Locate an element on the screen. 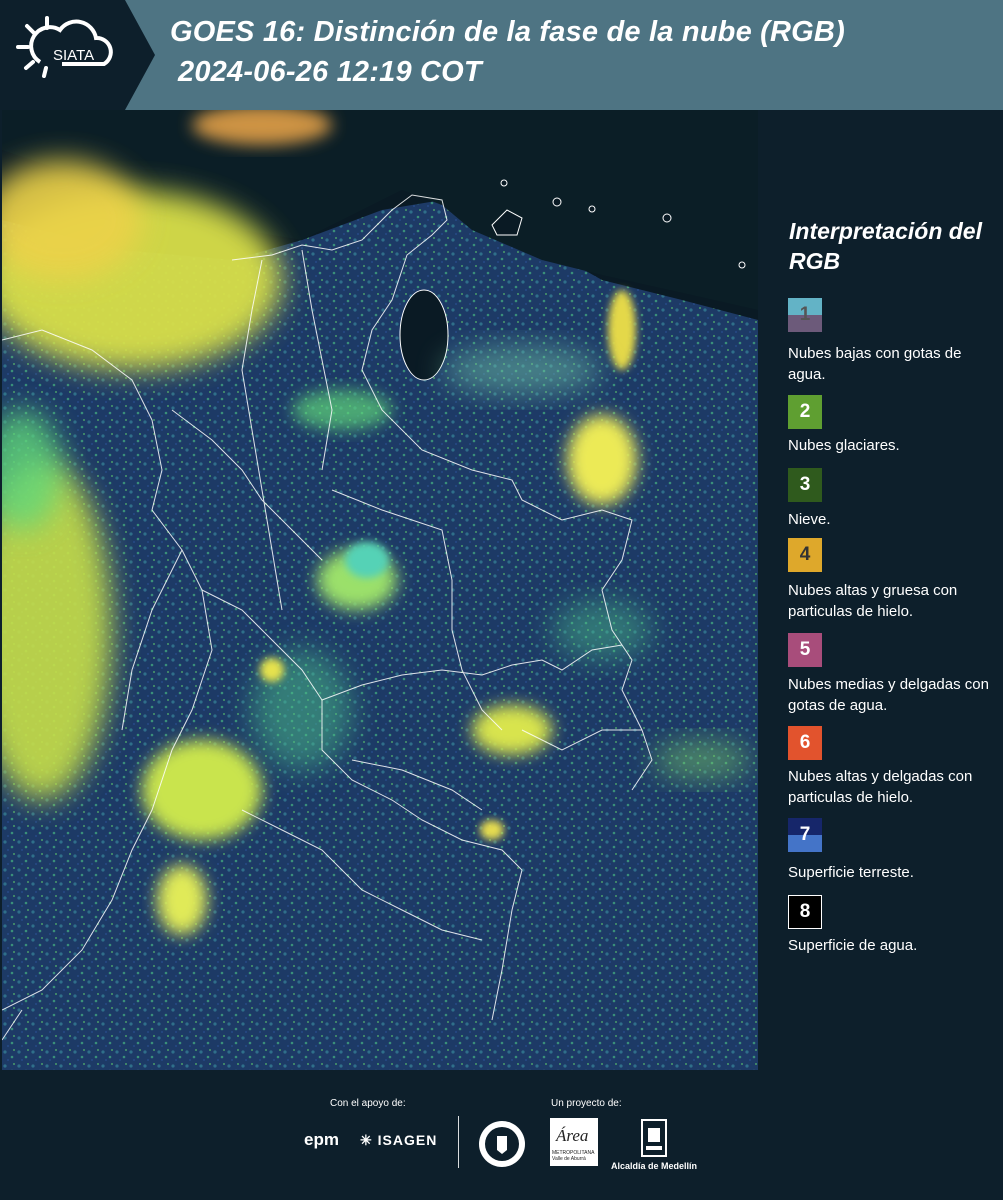 The height and width of the screenshot is (1200, 1003). legend-number-2: 2 is located at coordinates (805, 411).